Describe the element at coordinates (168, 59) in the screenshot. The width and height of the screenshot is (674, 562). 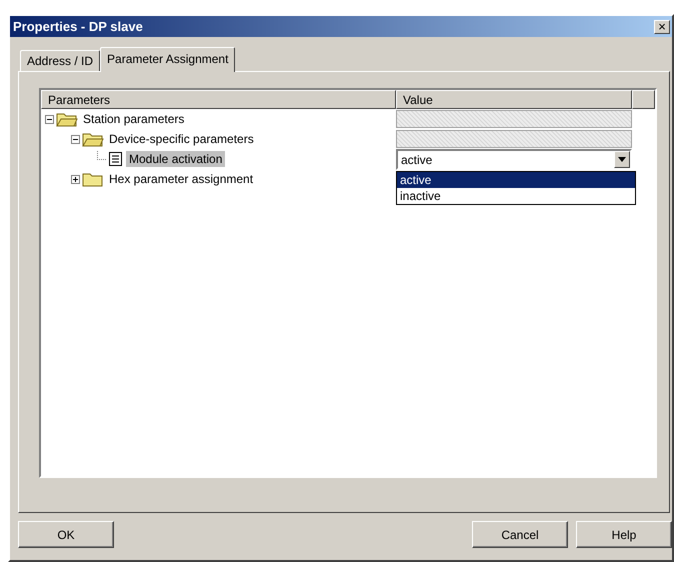
I see `tab: Parameter Assignment` at that location.